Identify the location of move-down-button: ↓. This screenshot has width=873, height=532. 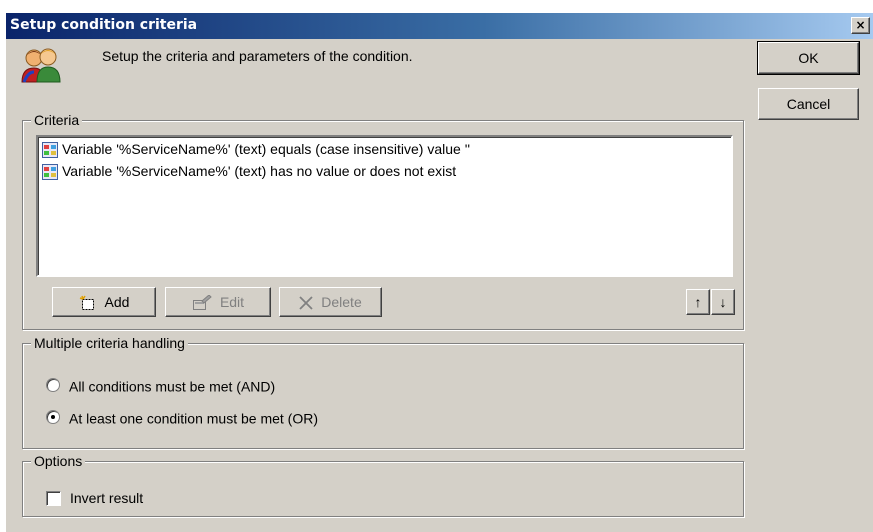
(723, 302).